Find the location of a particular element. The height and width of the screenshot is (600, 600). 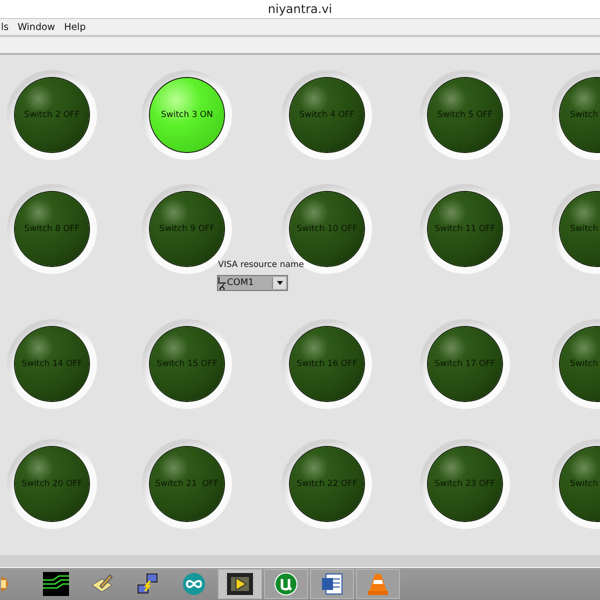

led-indicator: Switch 16 OFF is located at coordinates (327, 364).